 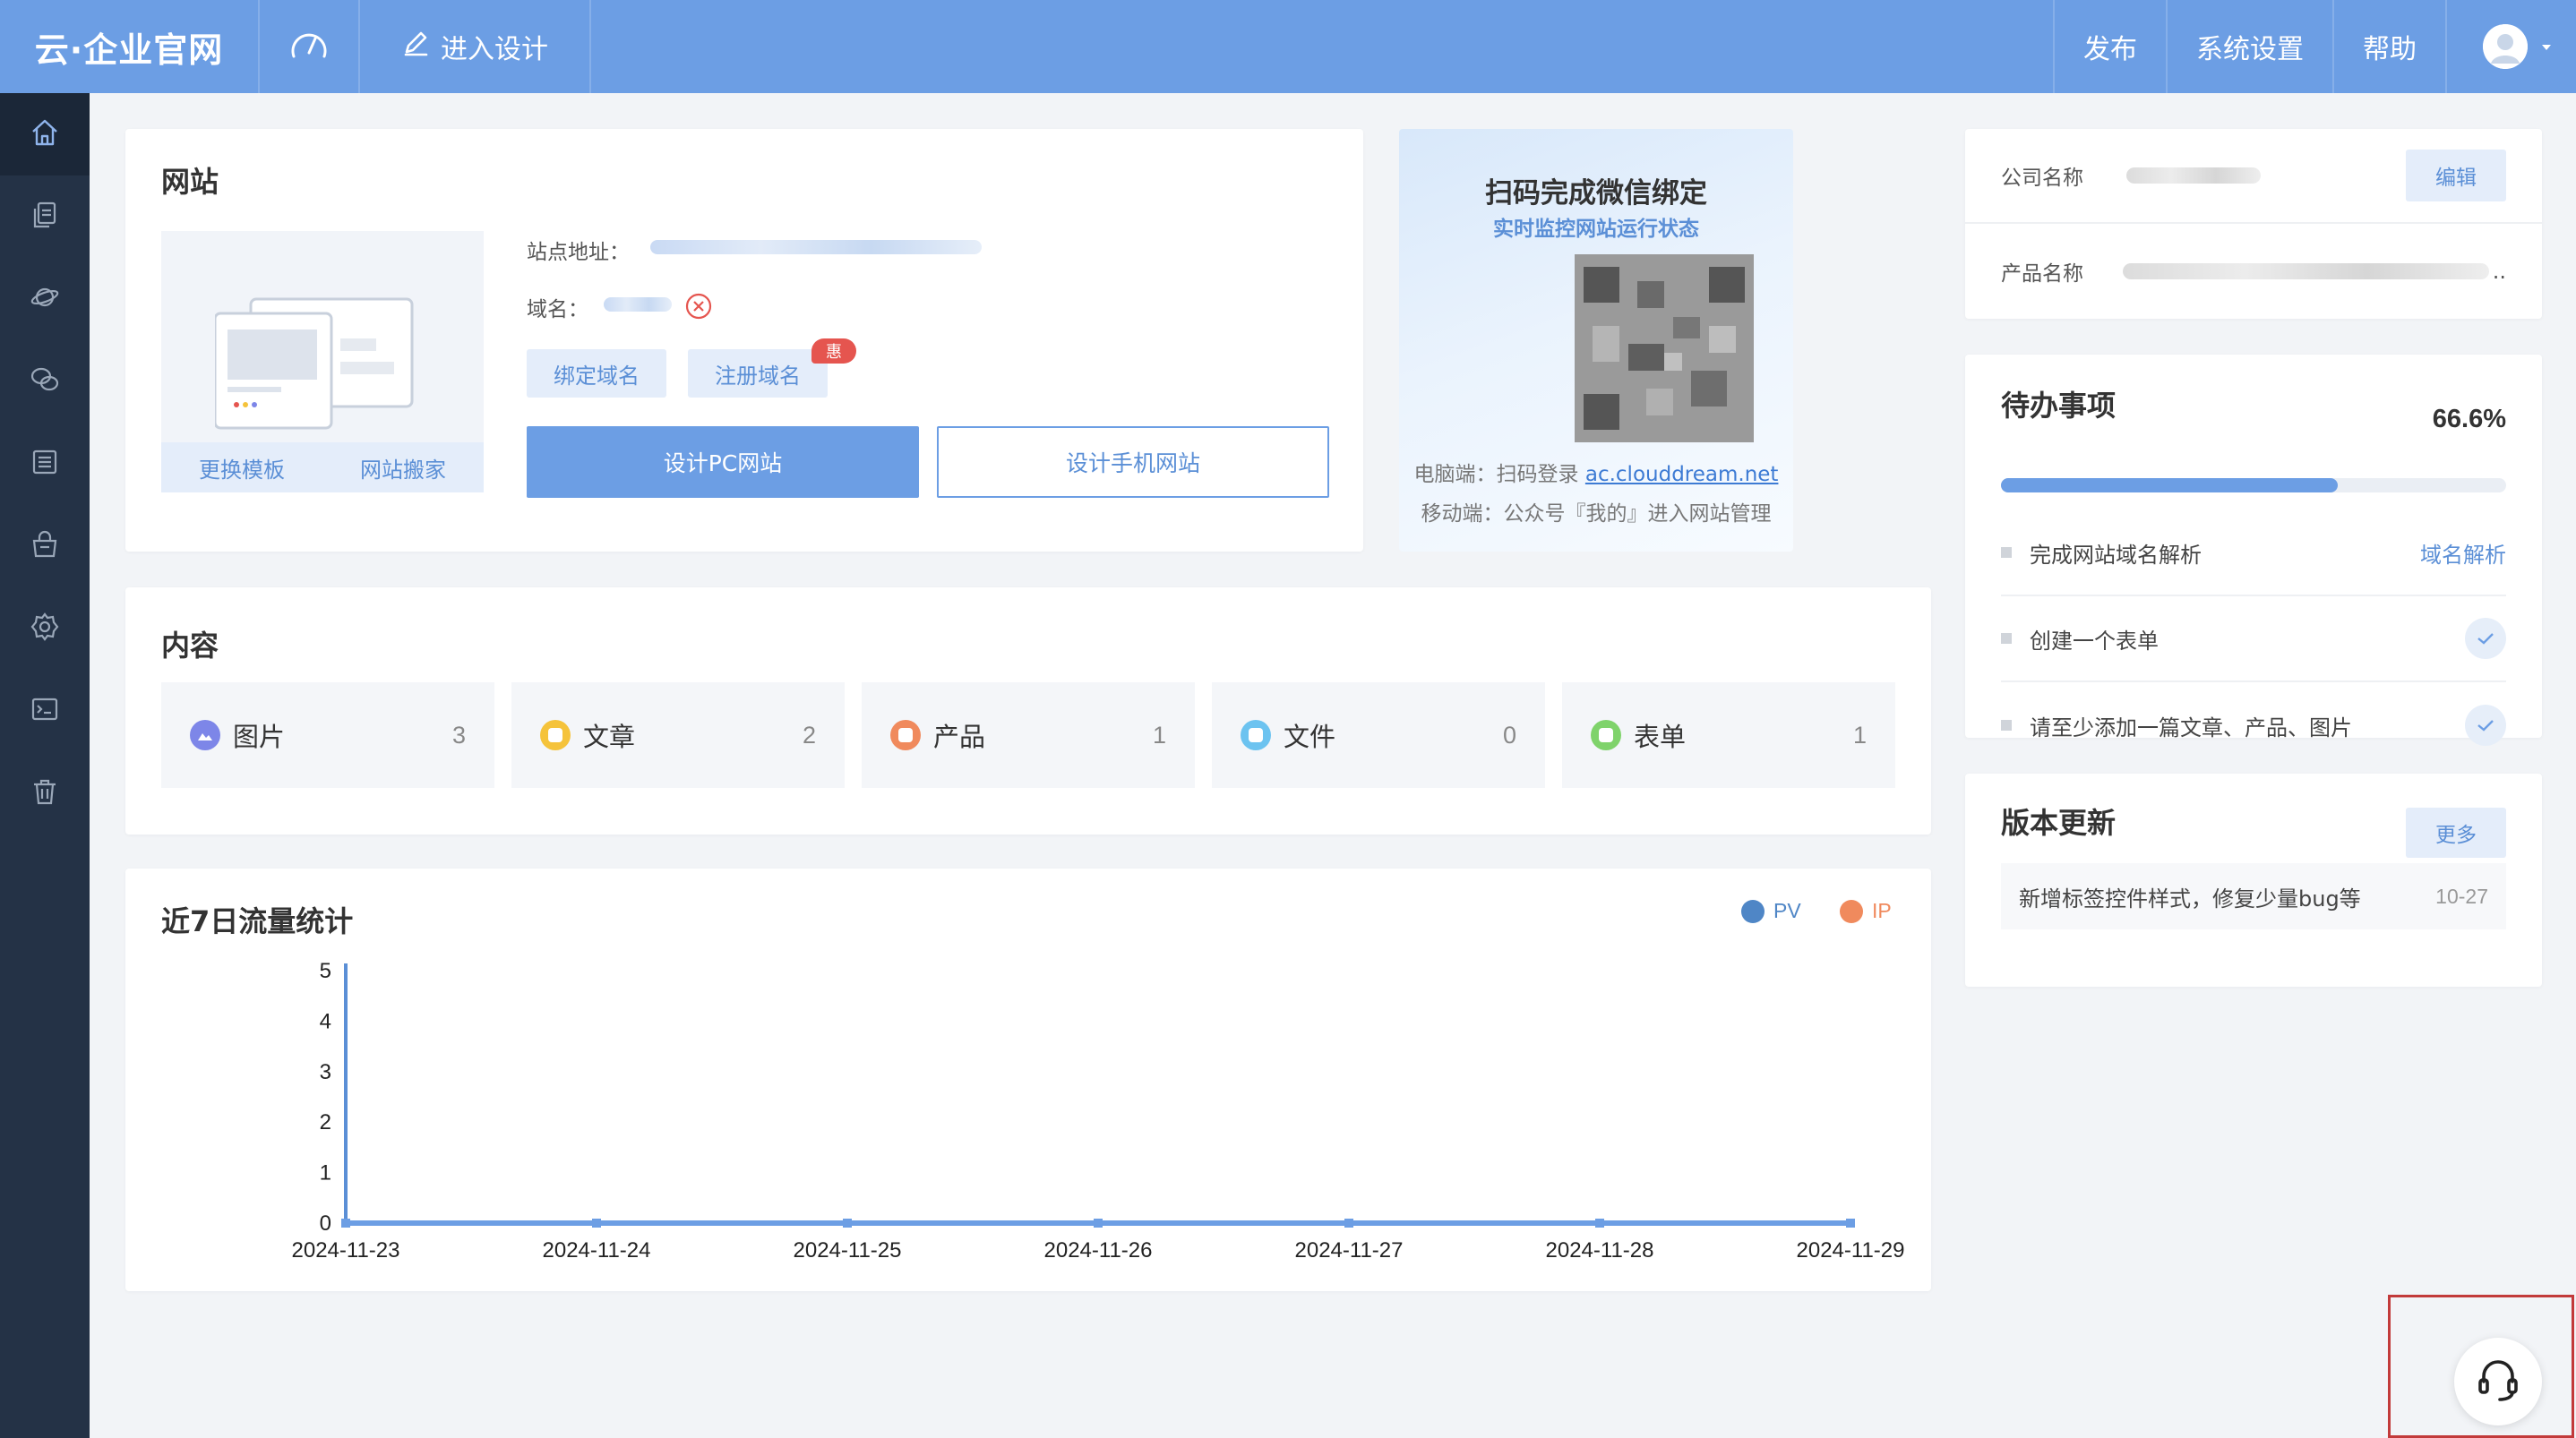 I want to click on update-item: 新增标签控件样式，修复少量bug等 10-27, so click(x=2253, y=896).